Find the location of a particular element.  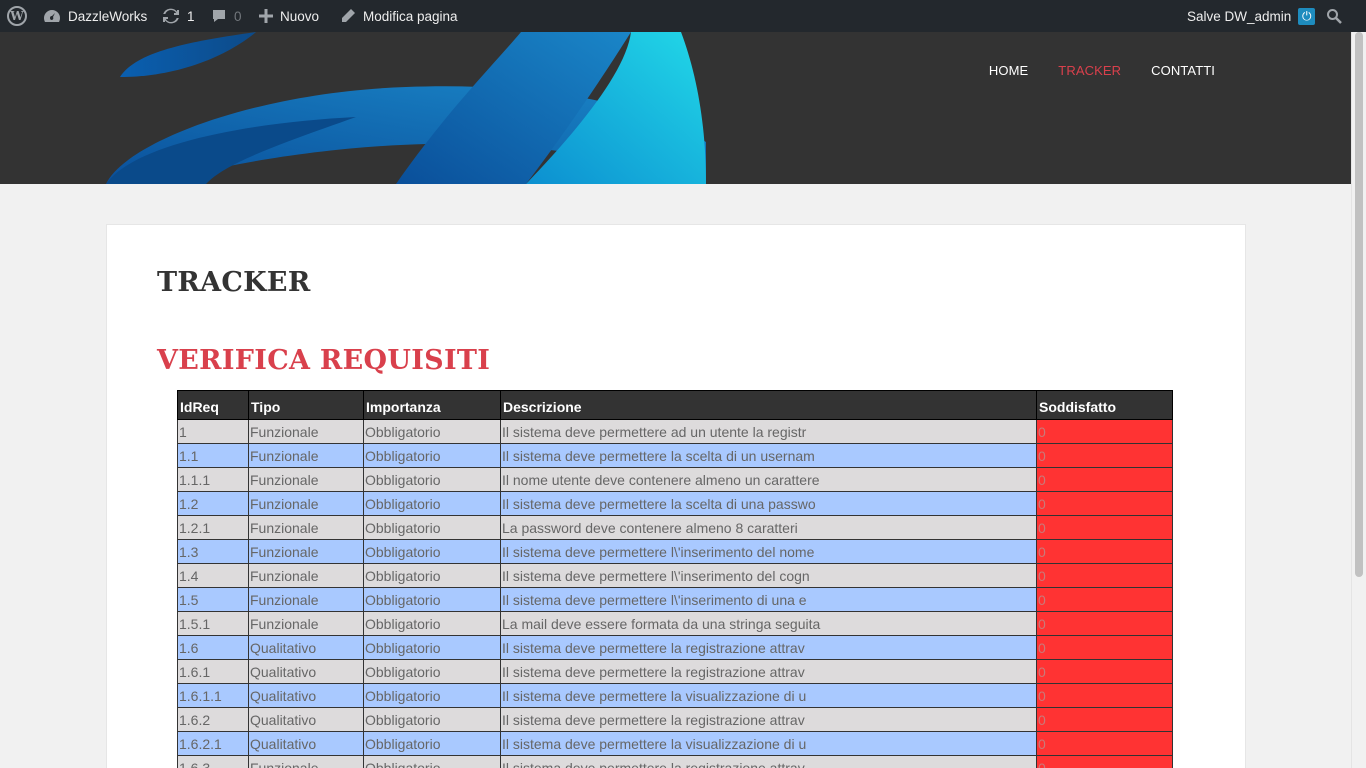

cell-idreq: 1.6.2 is located at coordinates (213, 719).